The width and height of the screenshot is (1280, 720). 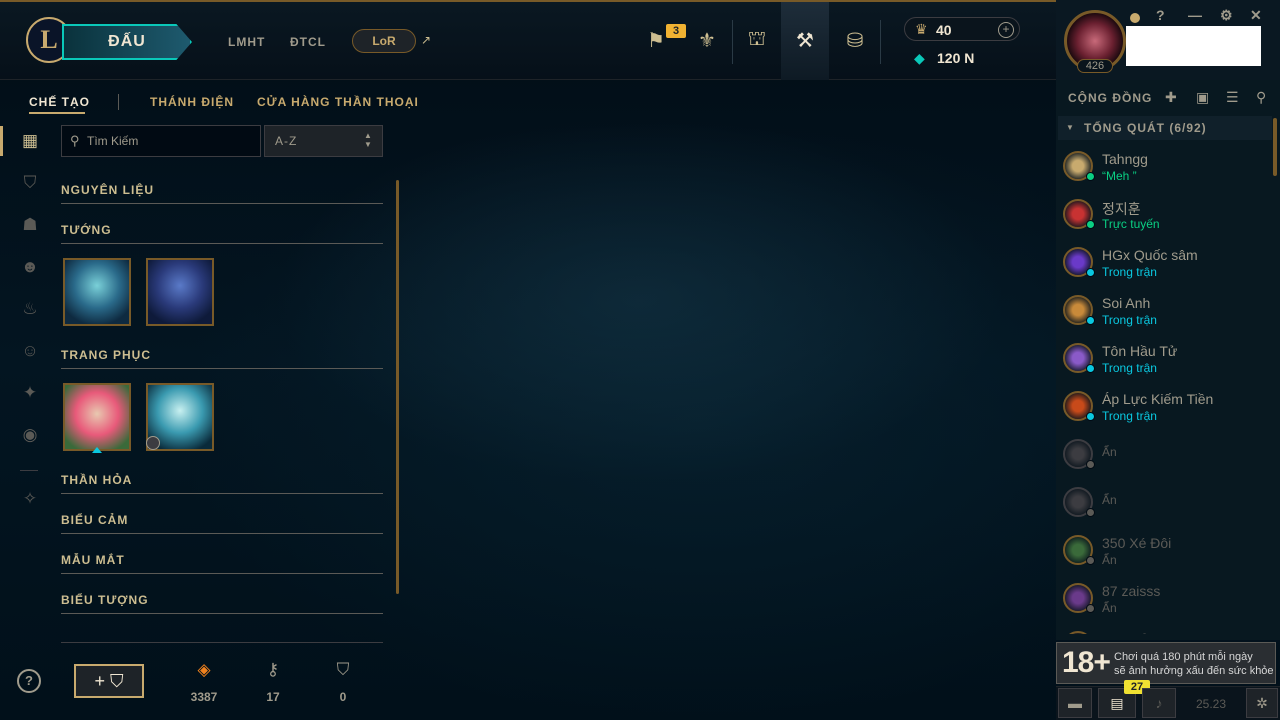 What do you see at coordinates (30, 141) in the screenshot?
I see `all-items-icon: ▦` at bounding box center [30, 141].